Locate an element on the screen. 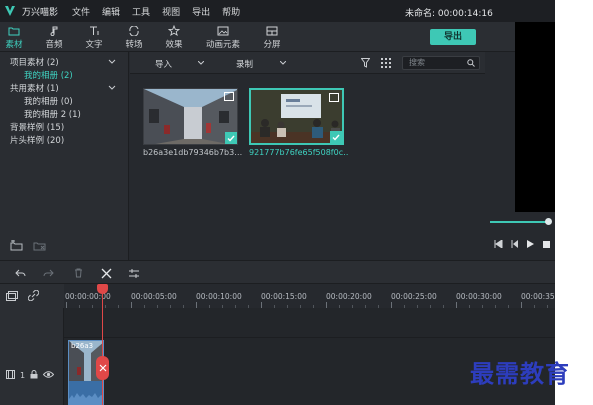 The height and width of the screenshot is (405, 593). tree-item-my-album-2: 我的相册 2 (1) is located at coordinates (52, 114).